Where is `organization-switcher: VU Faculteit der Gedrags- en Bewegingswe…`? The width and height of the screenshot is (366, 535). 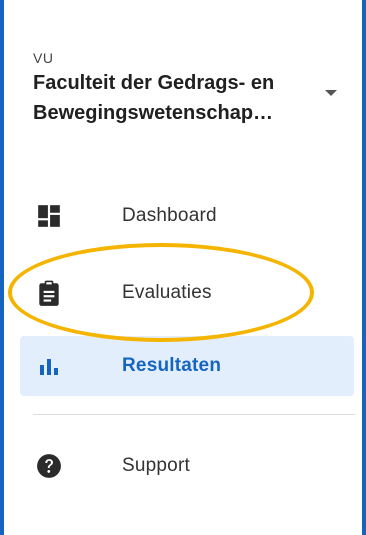
organization-switcher: VU Faculteit der Gedrags- en Bewegingswe… is located at coordinates (188, 88).